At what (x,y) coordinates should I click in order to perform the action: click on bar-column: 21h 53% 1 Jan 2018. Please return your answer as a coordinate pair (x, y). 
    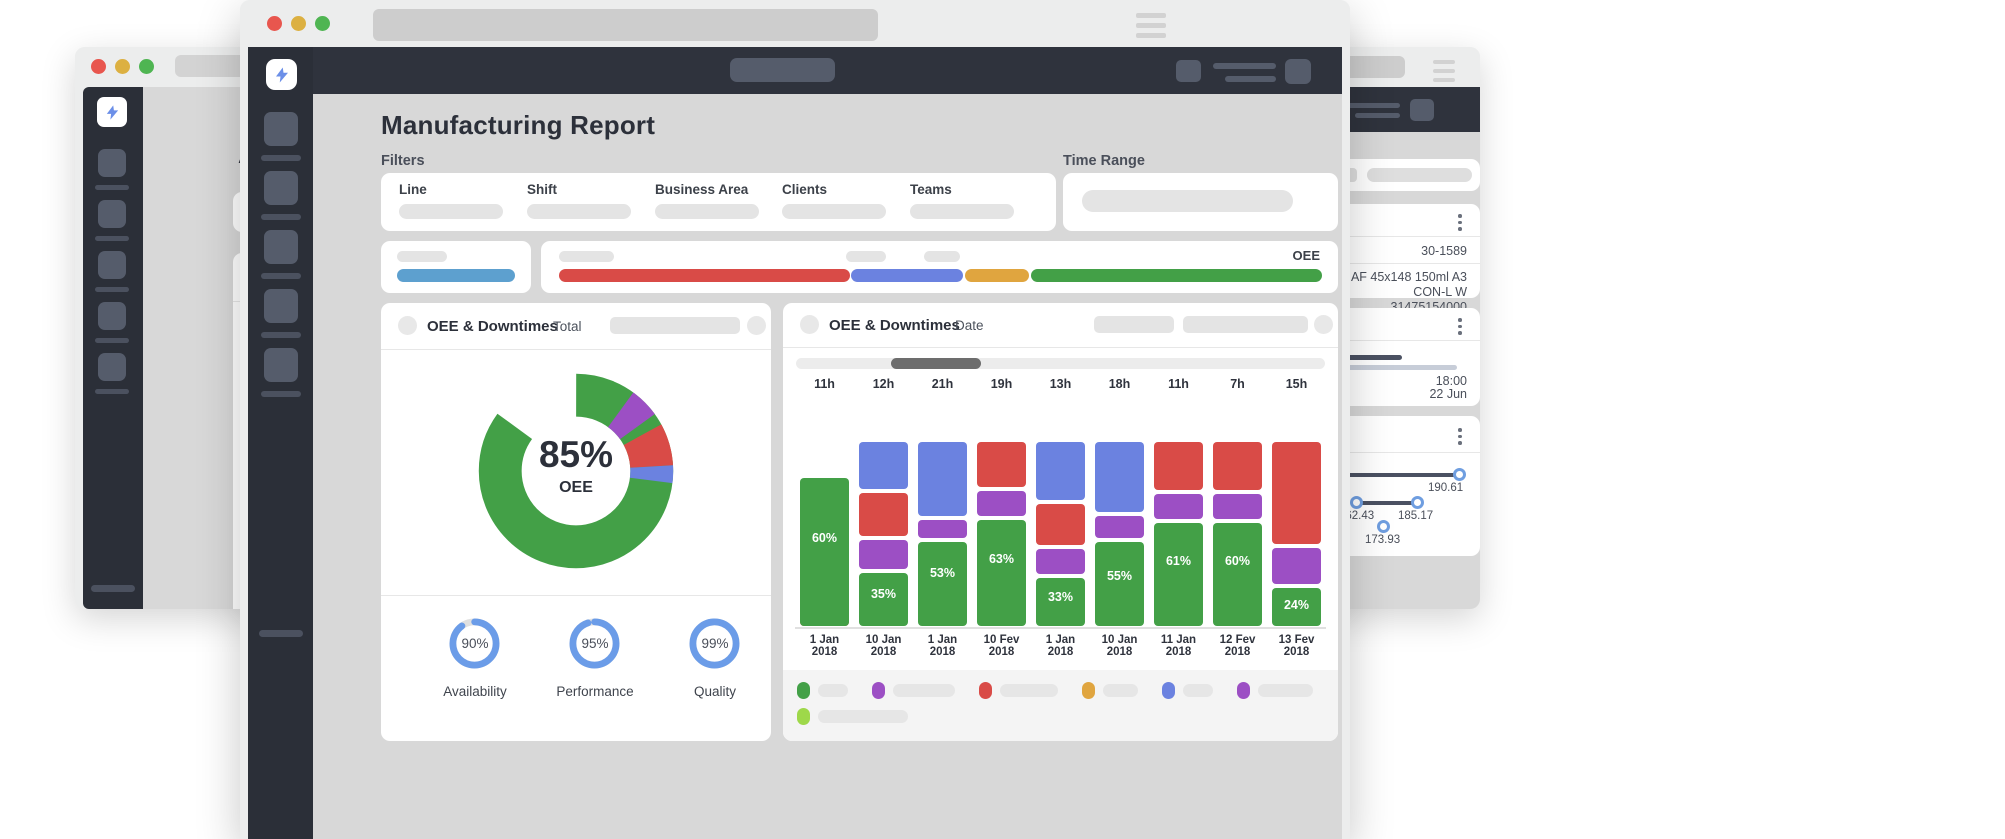
    Looking at the image, I should click on (942, 520).